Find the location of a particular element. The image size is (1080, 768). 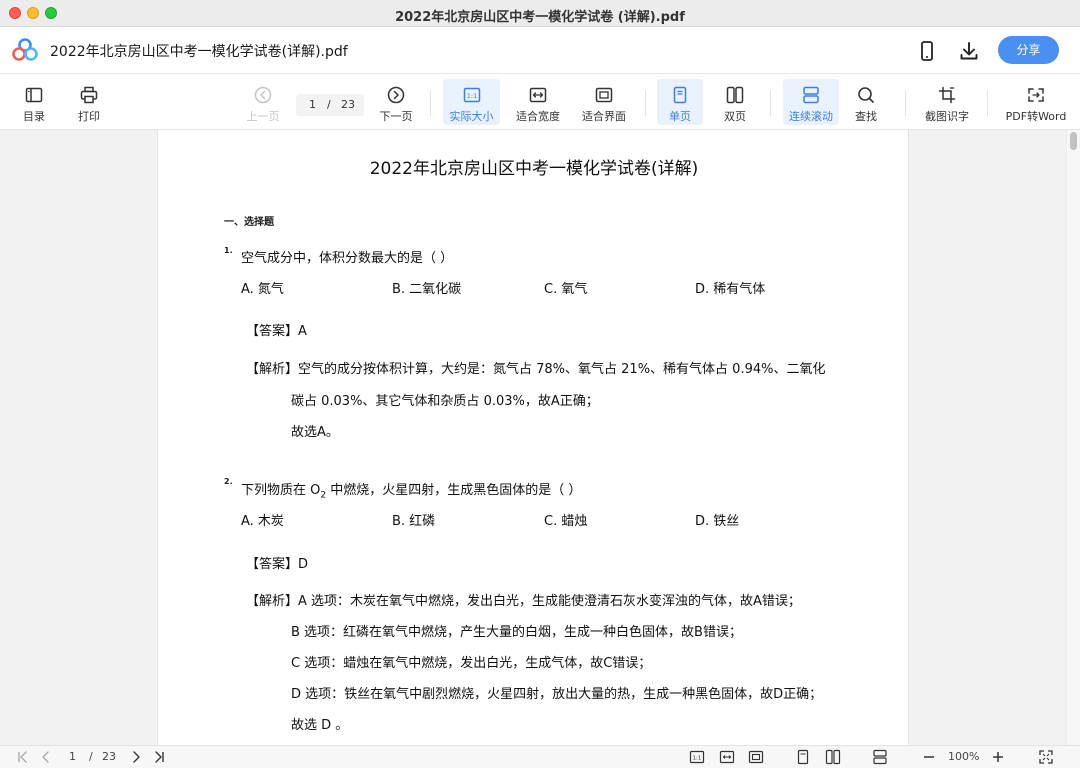

fit-width-button: 适合宽度 is located at coordinates (538, 102).